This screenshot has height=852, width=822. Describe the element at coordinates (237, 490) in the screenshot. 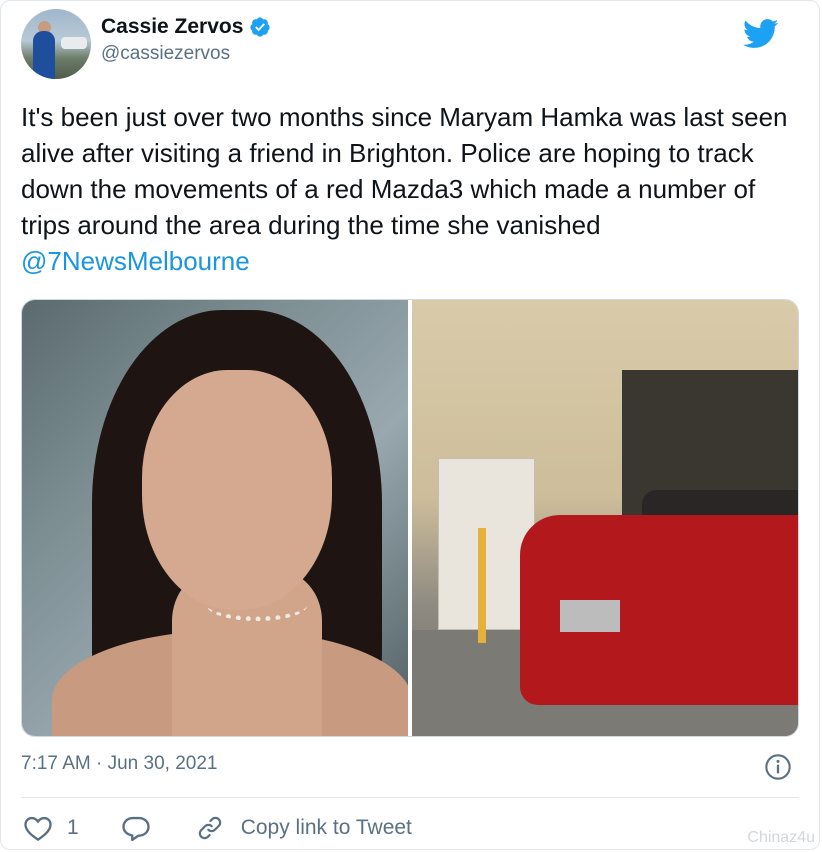

I see `photo-face` at that location.